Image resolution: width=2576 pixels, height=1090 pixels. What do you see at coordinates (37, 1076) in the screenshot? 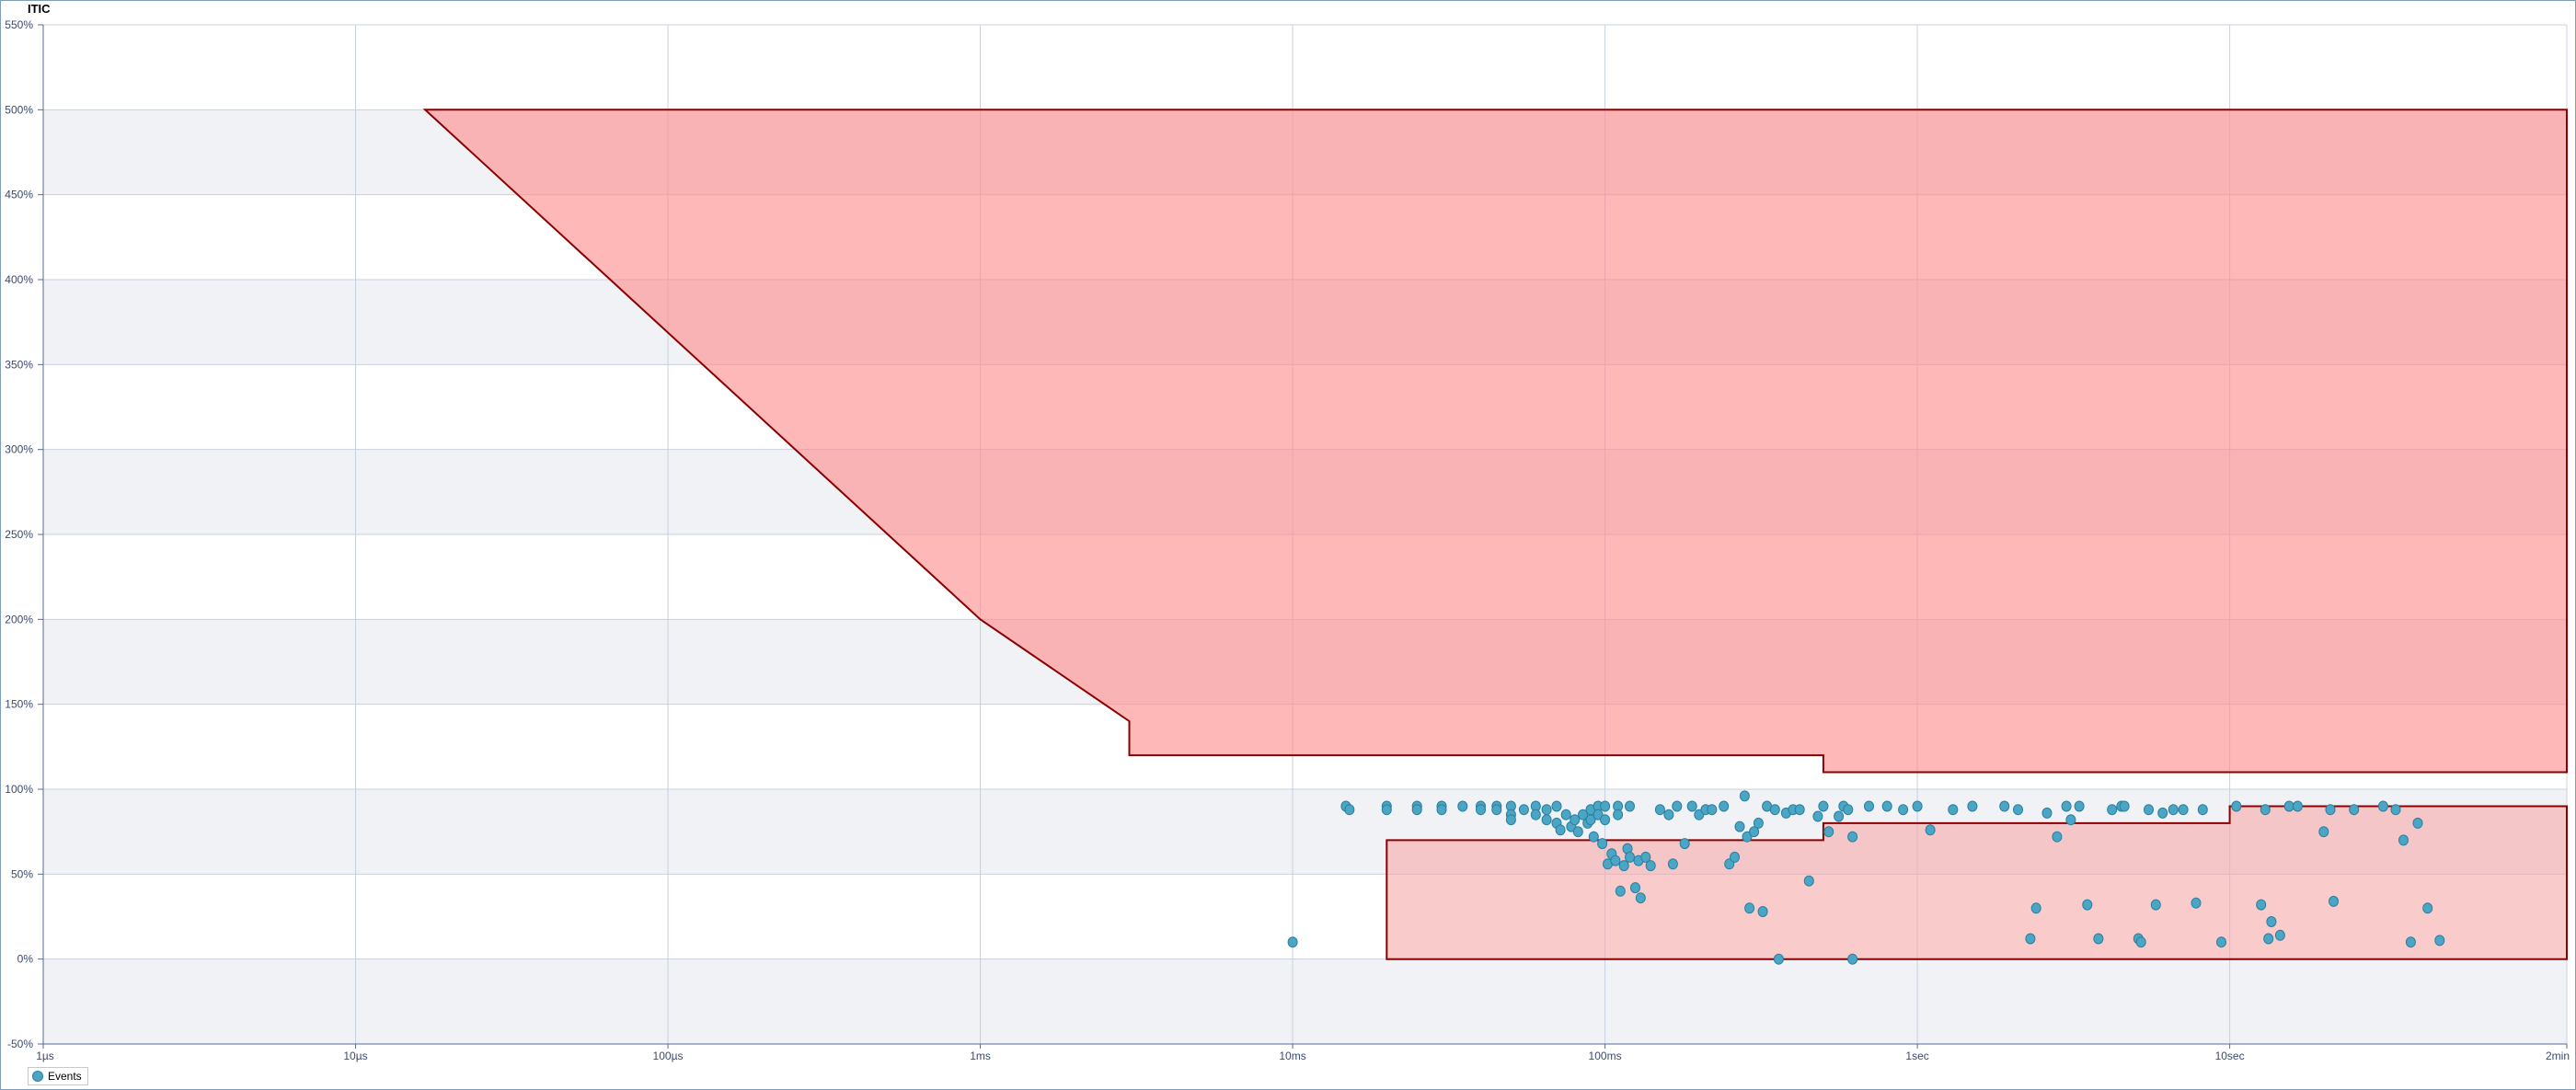
I see `legend-events-marker` at bounding box center [37, 1076].